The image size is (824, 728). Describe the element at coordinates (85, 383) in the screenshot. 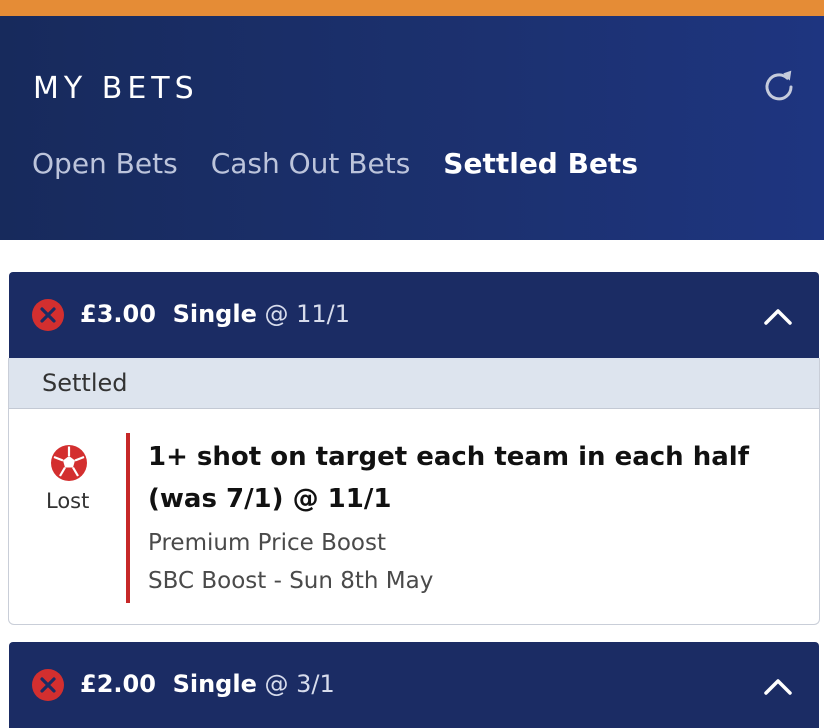

I see `bet-status: Settled` at that location.